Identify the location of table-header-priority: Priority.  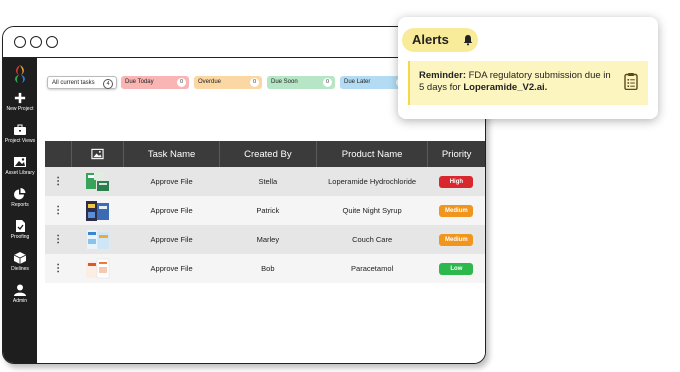
(456, 154).